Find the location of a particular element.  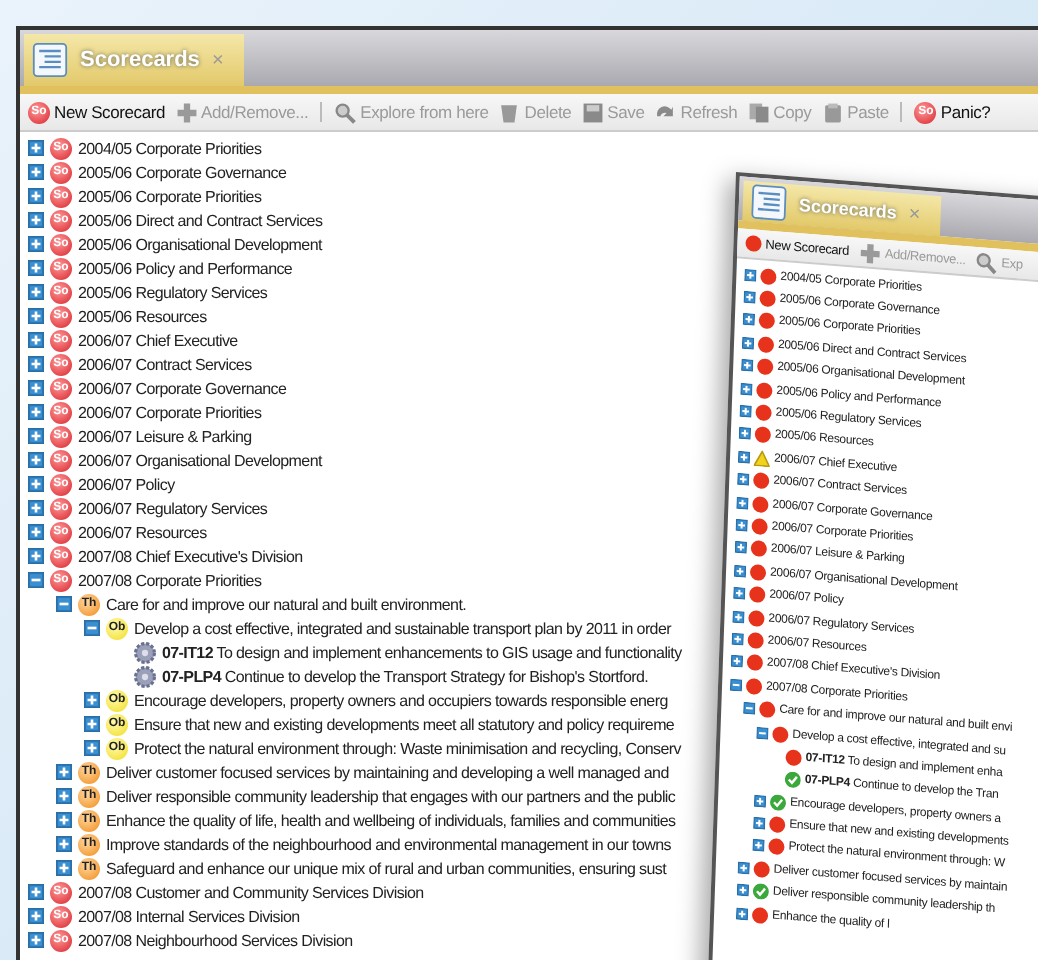

tree-item-label: 2005/06 Resources is located at coordinates (142, 316).